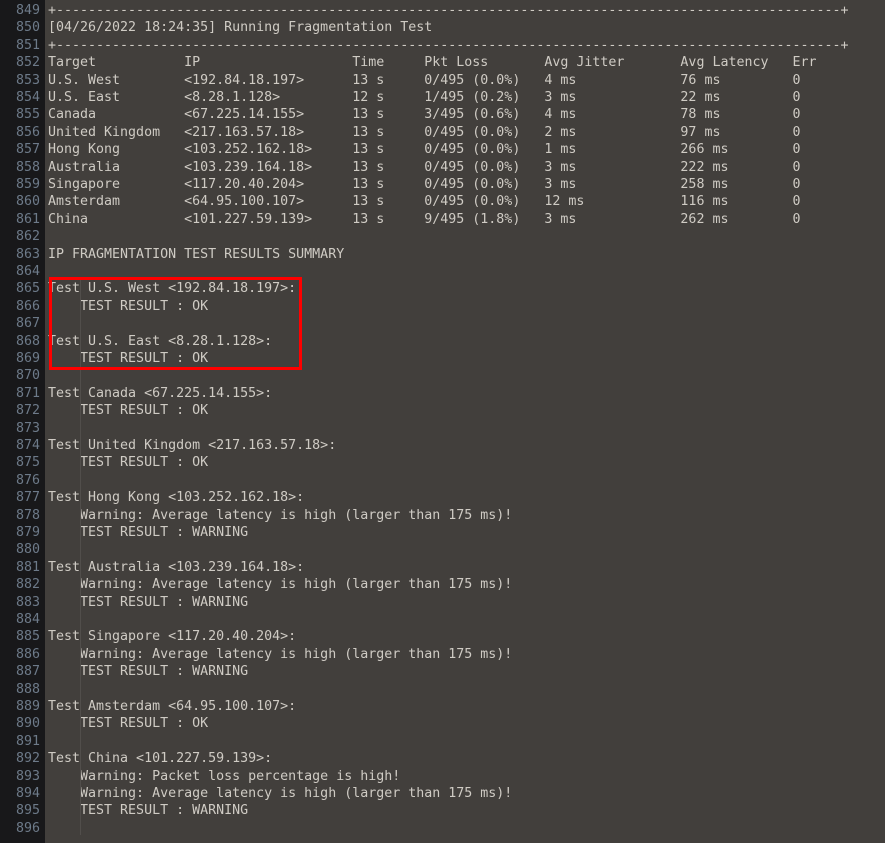  I want to click on indent-guide, so click(81, 557).